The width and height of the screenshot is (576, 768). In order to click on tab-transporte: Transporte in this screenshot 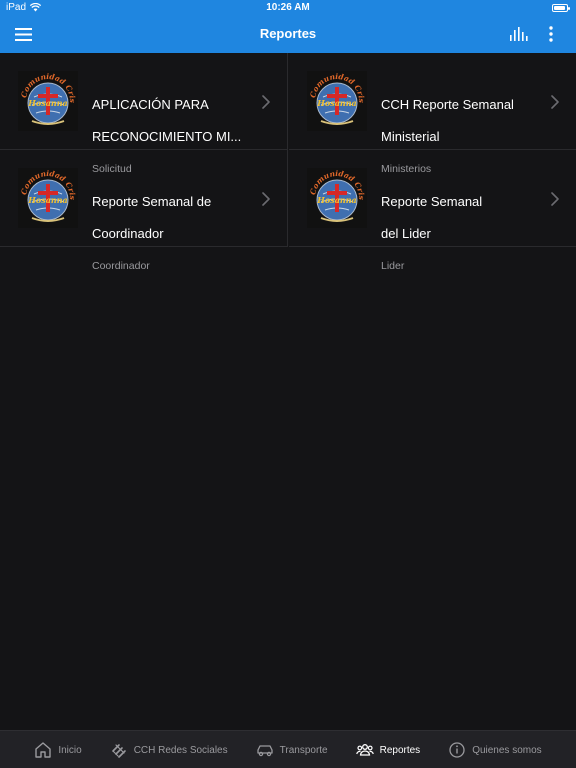, I will do `click(292, 749)`.